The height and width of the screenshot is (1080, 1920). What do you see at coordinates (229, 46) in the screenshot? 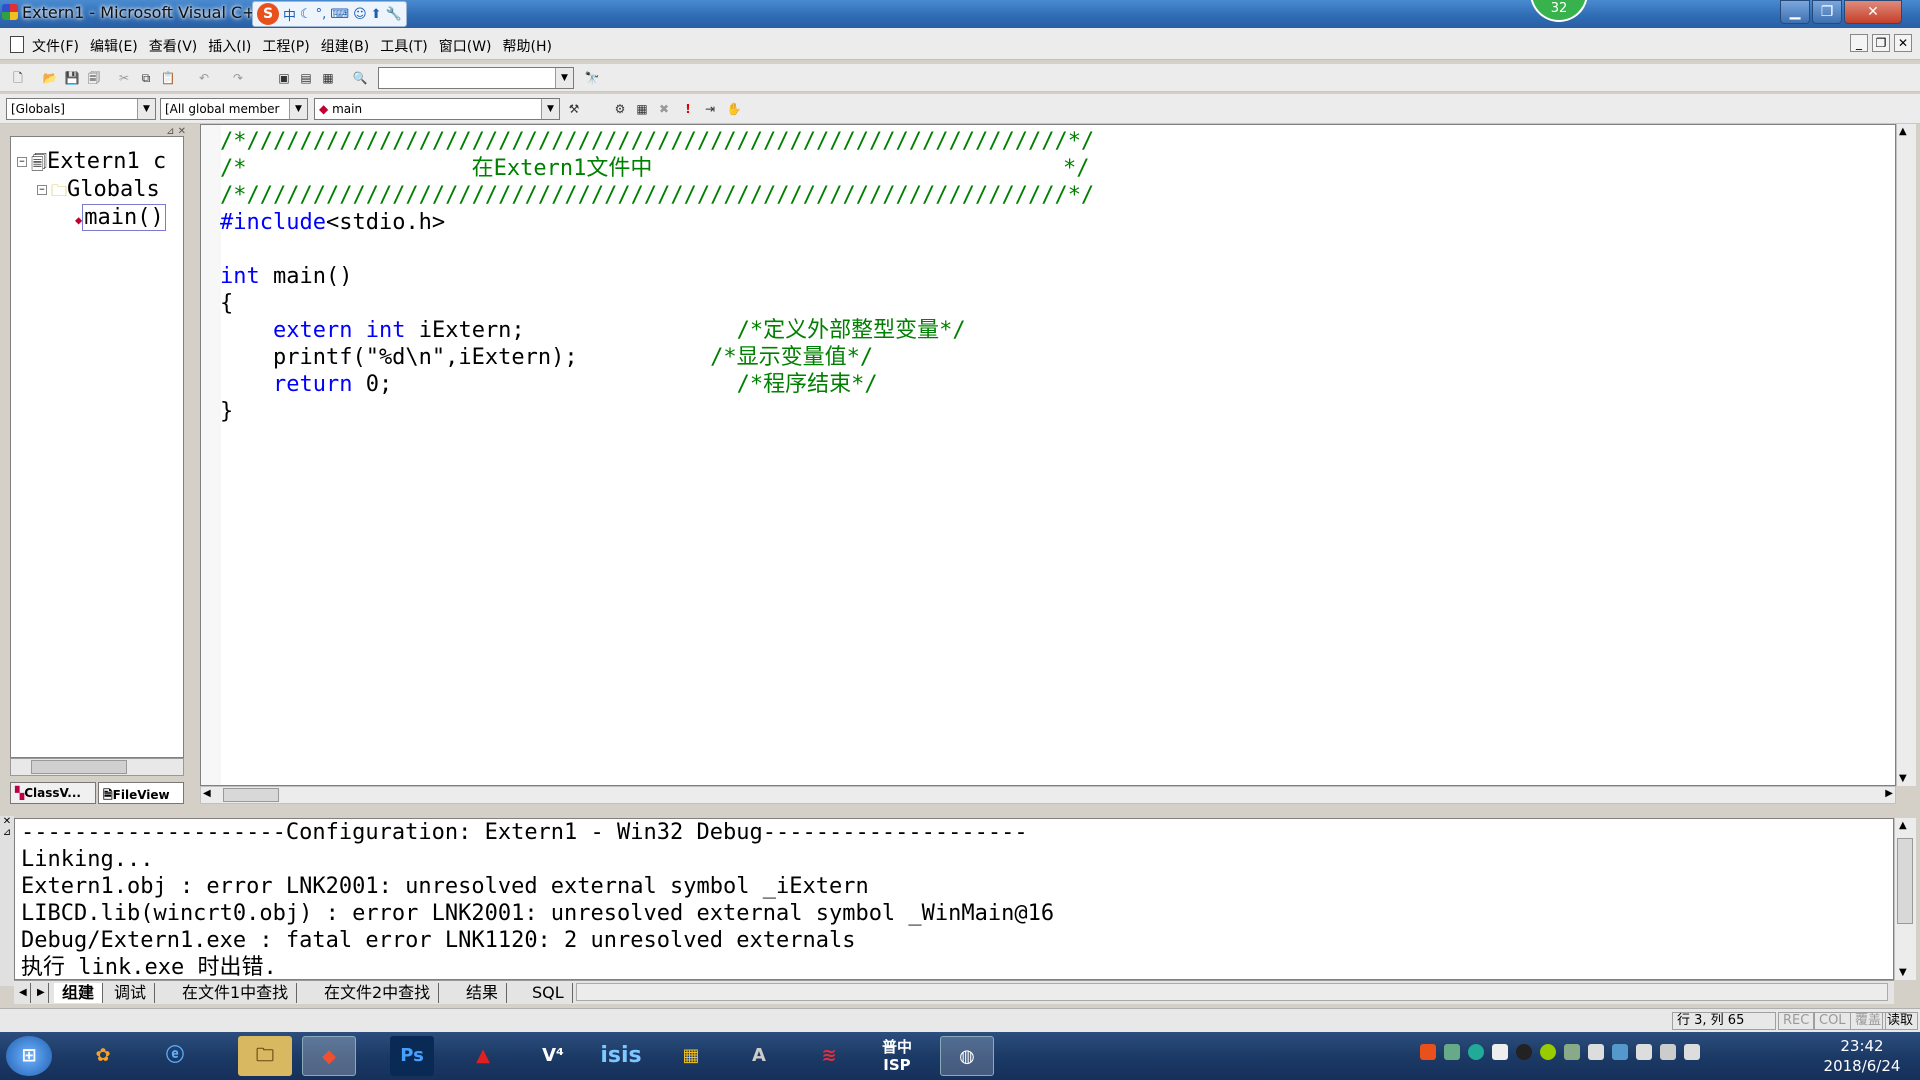
I see `menu-insert: 插入(I)` at bounding box center [229, 46].